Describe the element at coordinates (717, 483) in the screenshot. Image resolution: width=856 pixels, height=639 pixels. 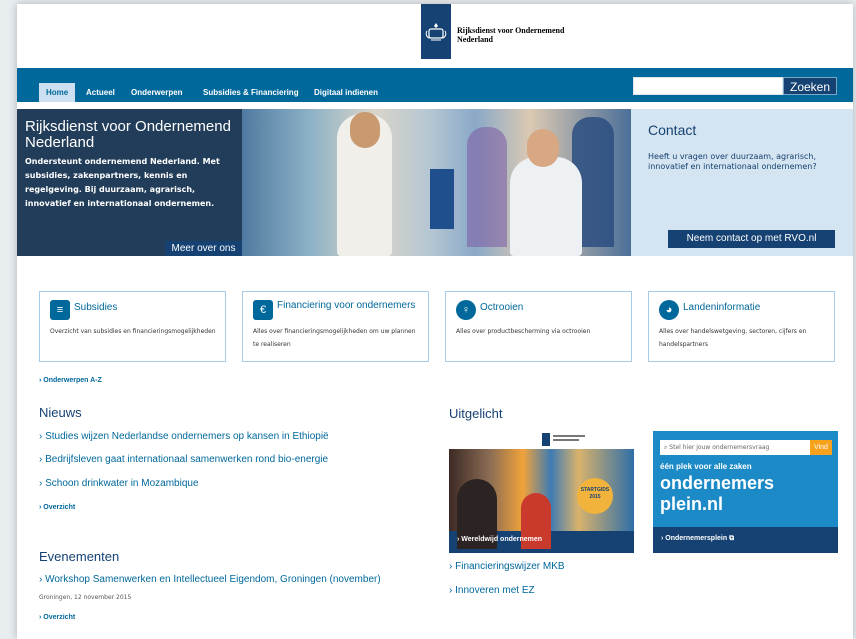
I see `brand-line1: ondernemers` at that location.